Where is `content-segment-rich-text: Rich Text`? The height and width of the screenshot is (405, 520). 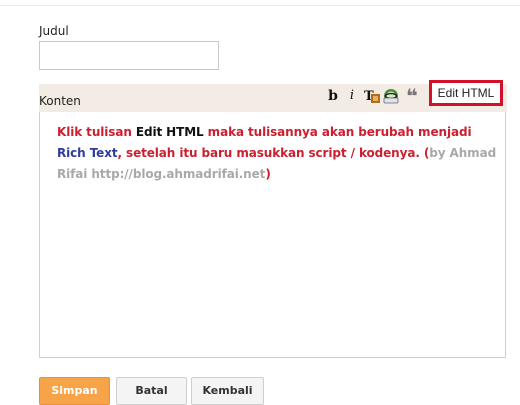
content-segment-rich-text: Rich Text is located at coordinates (87, 153).